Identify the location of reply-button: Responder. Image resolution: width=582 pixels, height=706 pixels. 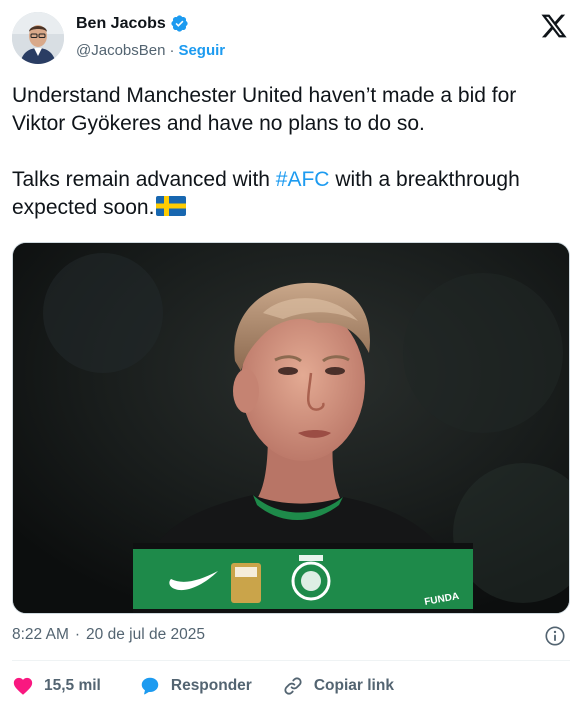
(195, 686).